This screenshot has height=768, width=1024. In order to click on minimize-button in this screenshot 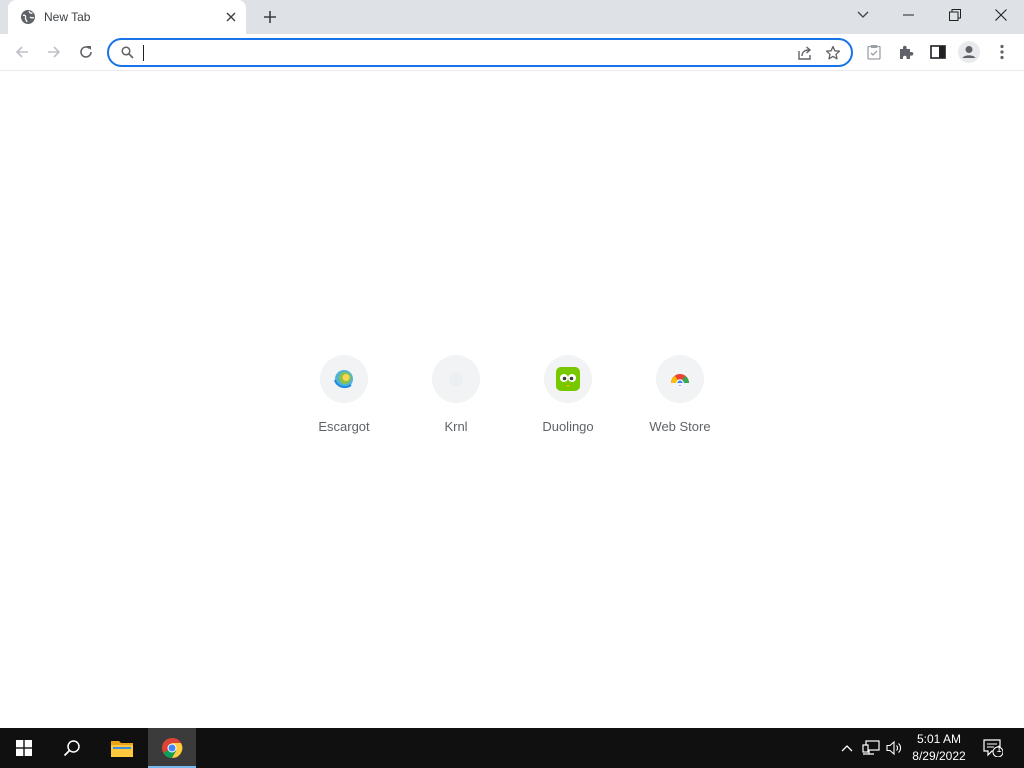, I will do `click(909, 15)`.